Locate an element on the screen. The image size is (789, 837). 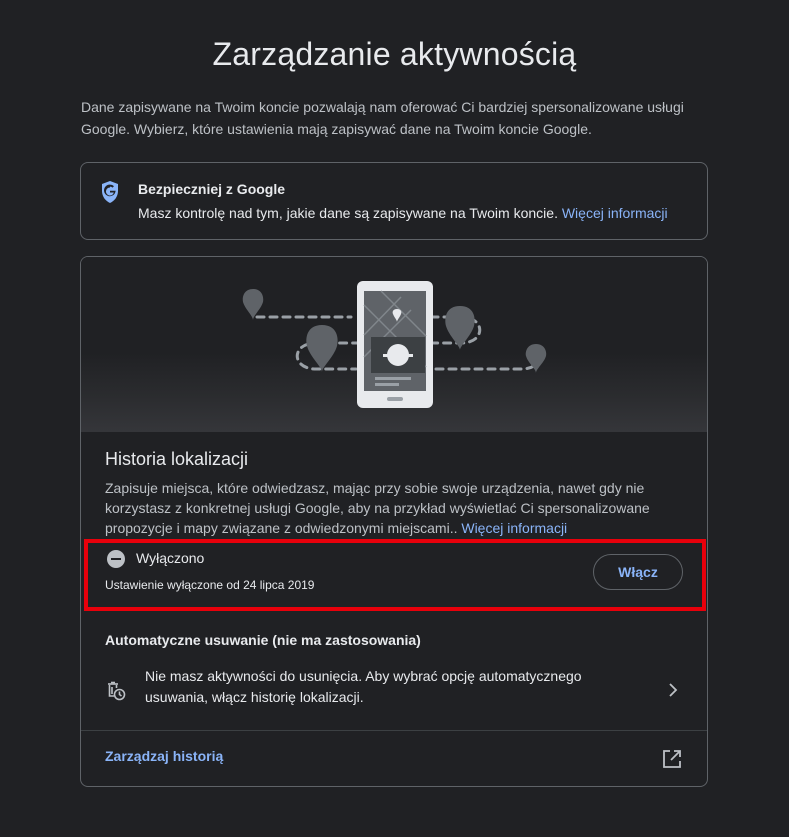
safer-more-info-link: Więcej informacji is located at coordinates (615, 213).